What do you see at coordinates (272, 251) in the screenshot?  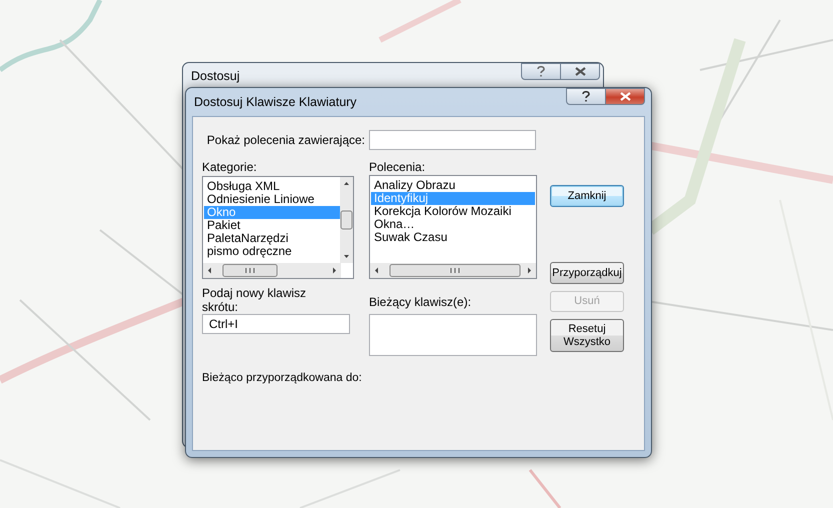 I see `list-item: pismo odręczne` at bounding box center [272, 251].